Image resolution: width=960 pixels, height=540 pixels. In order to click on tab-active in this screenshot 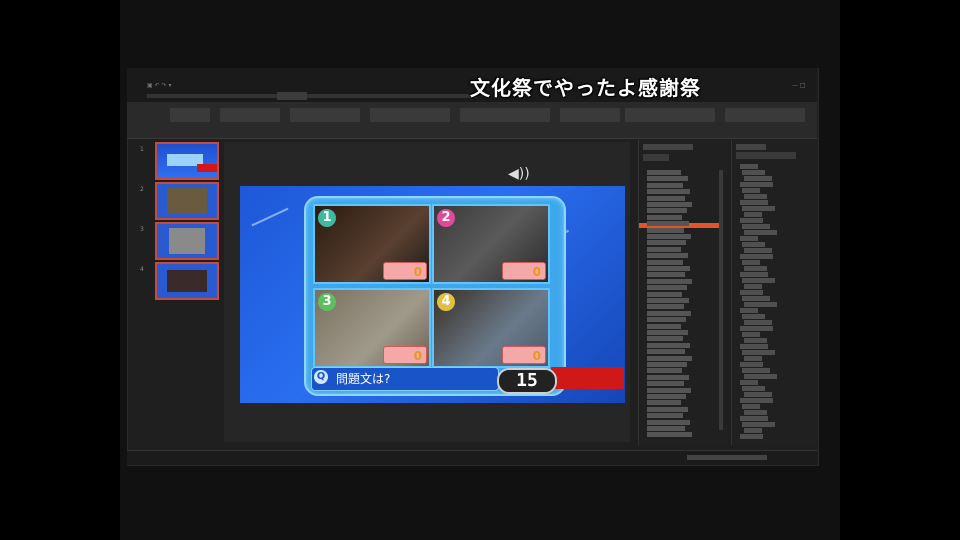, I will do `click(292, 96)`.